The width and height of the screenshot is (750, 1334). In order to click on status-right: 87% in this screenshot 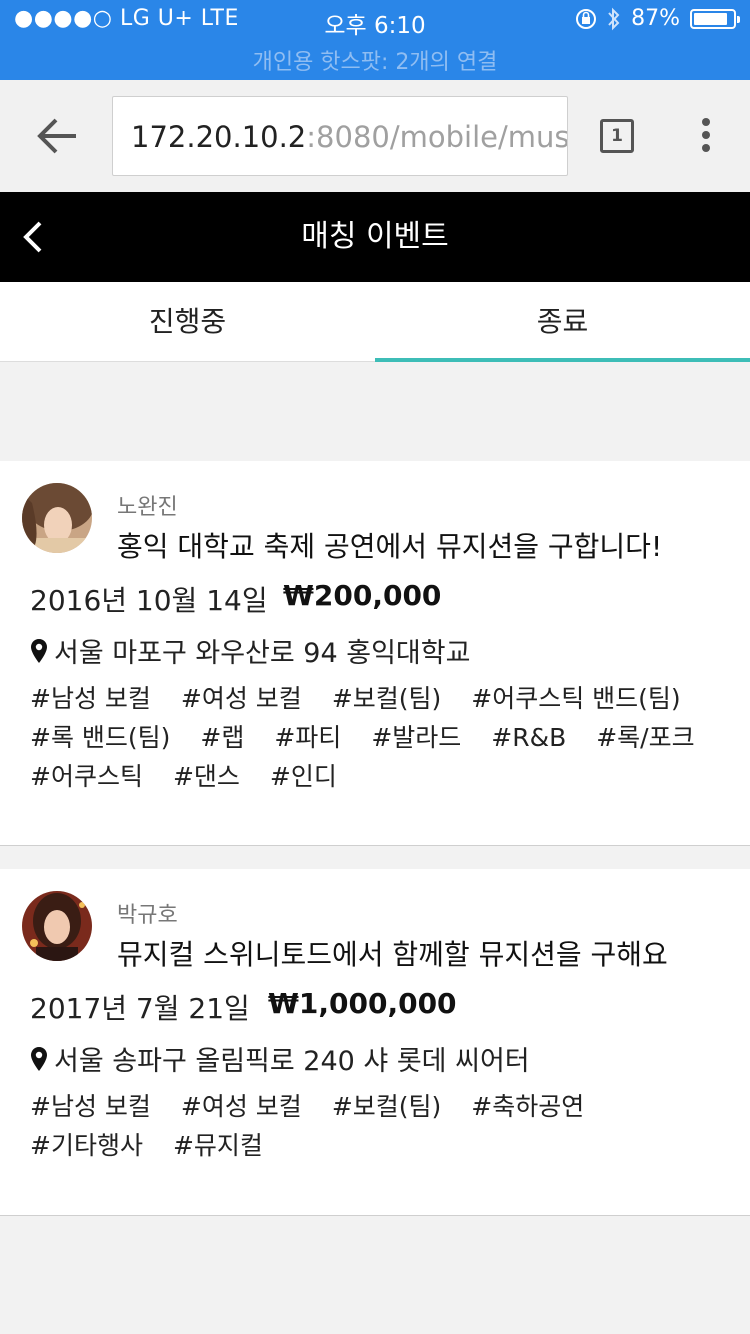, I will do `click(657, 18)`.